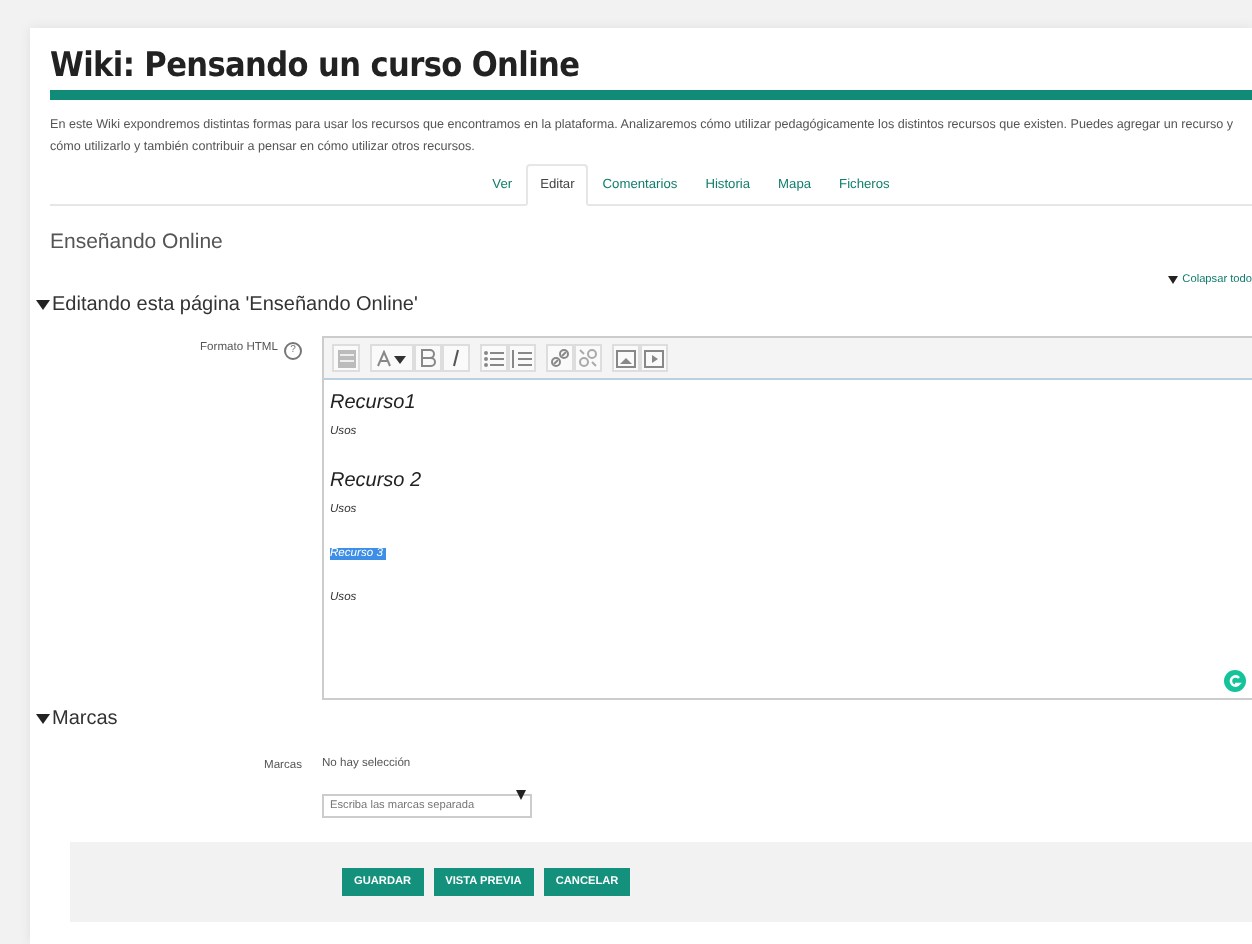 The height and width of the screenshot is (944, 1252). I want to click on font-style-icon, so click(392, 358).